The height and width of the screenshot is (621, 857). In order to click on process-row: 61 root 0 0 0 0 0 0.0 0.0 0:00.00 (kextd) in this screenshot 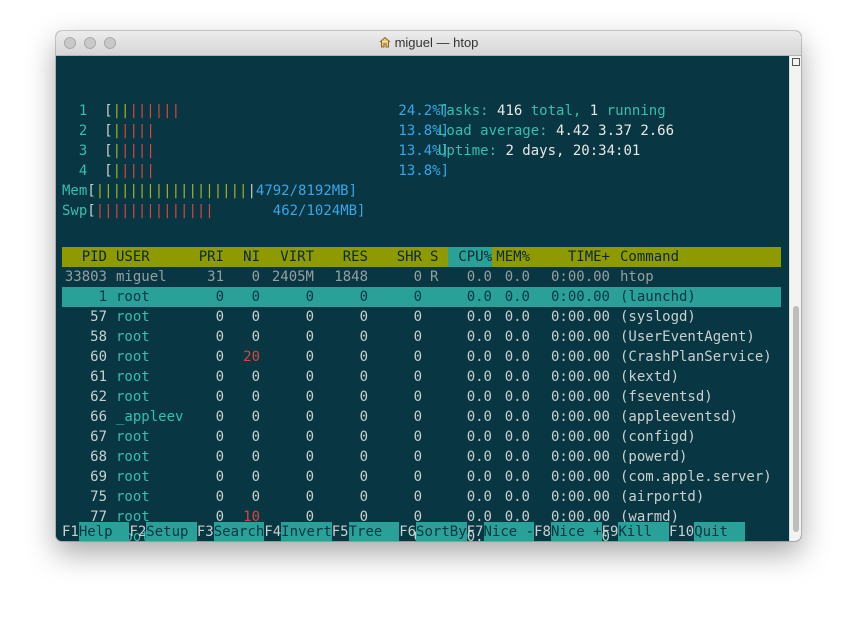, I will do `click(421, 377)`.